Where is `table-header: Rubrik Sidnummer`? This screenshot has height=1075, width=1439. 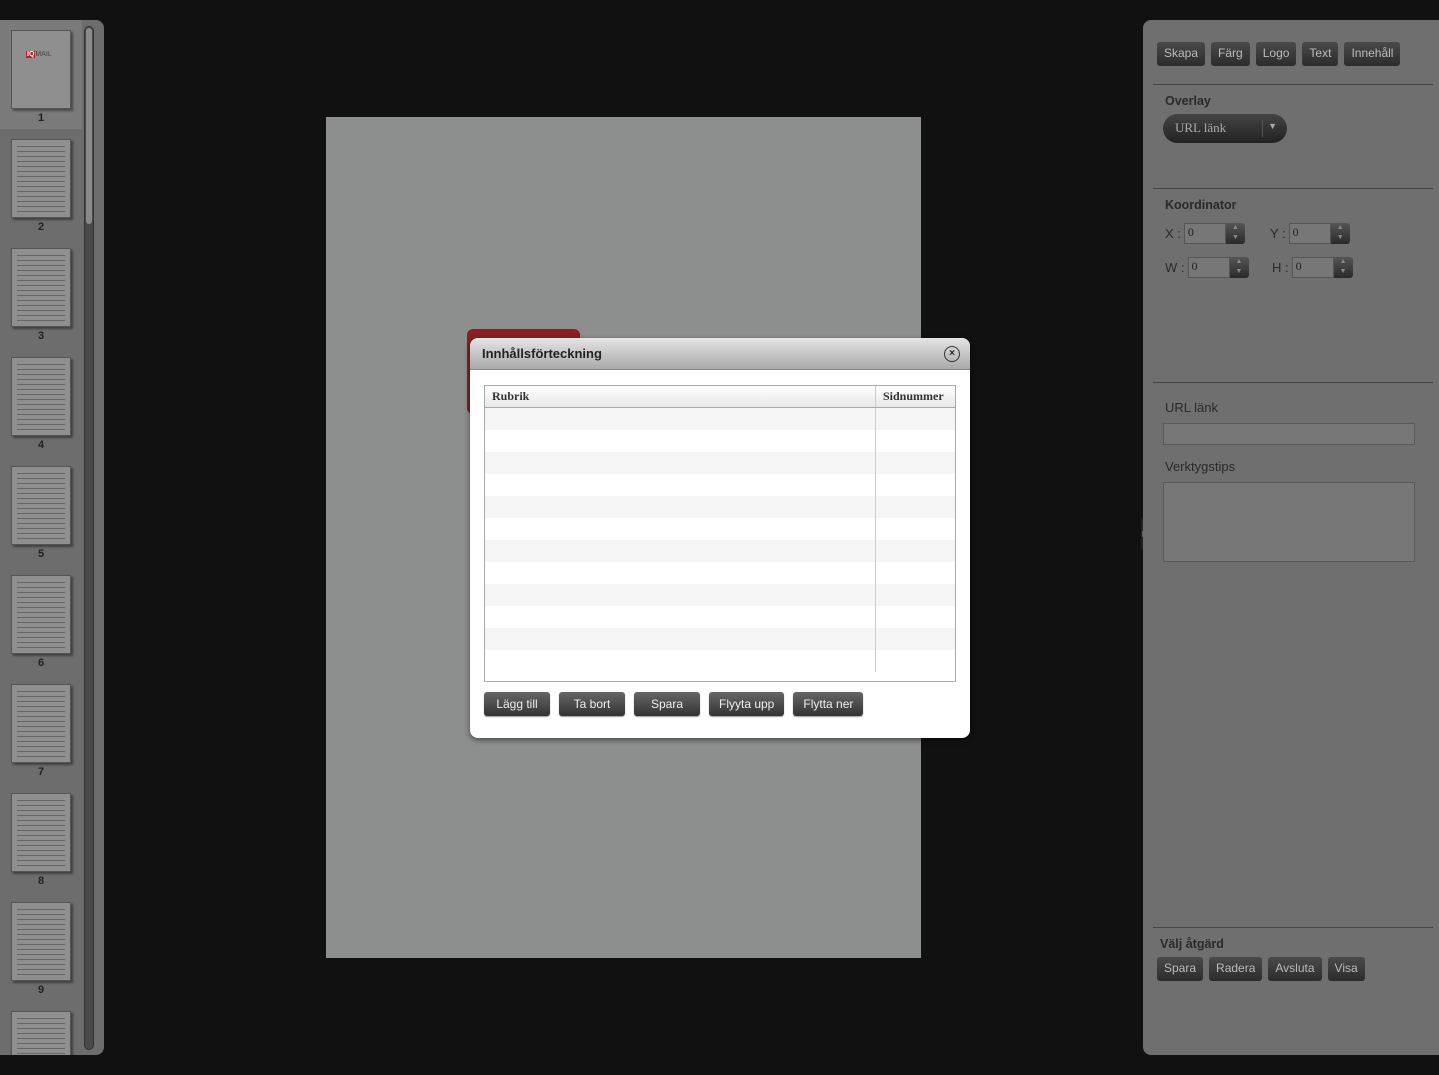 table-header: Rubrik Sidnummer is located at coordinates (720, 397).